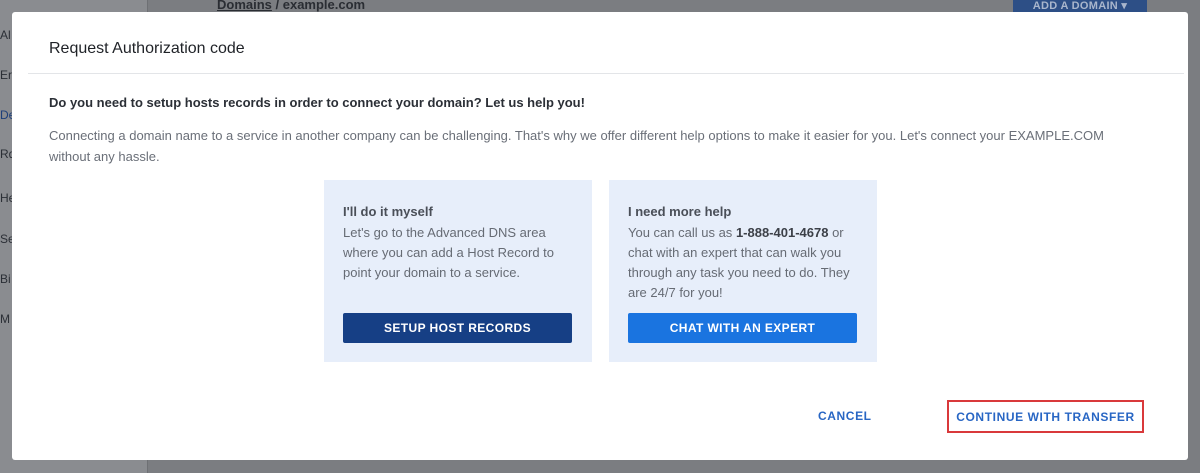 The height and width of the screenshot is (473, 1200). What do you see at coordinates (244, 6) in the screenshot?
I see `breadcrumb-domains-link: Domains` at bounding box center [244, 6].